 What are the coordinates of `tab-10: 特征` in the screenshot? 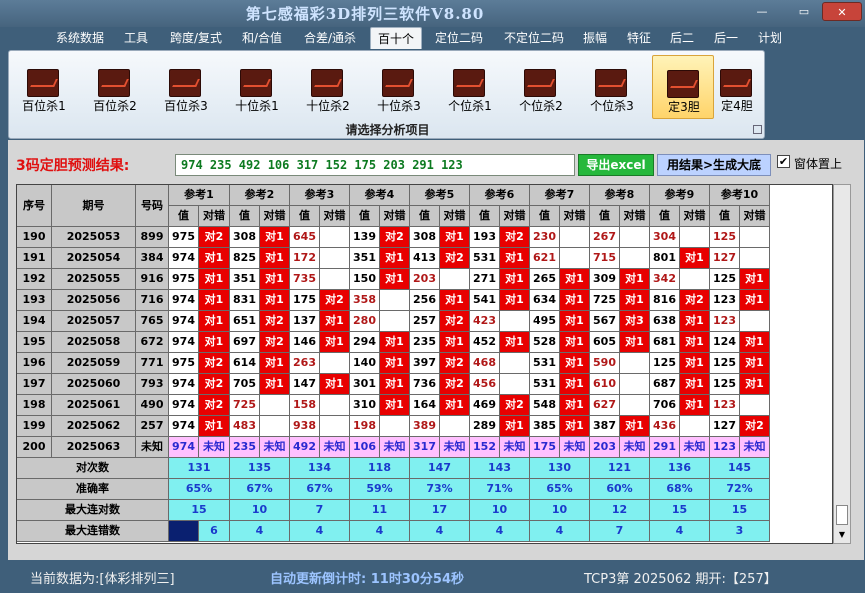 It's located at (639, 38).